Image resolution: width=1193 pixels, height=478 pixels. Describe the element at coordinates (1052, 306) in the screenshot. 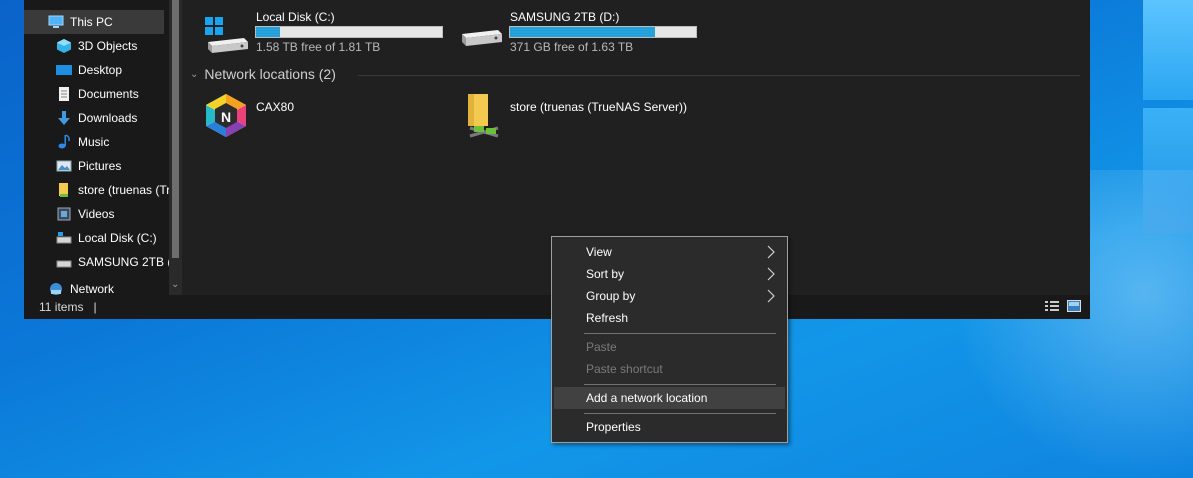

I see `details-view-icon` at that location.